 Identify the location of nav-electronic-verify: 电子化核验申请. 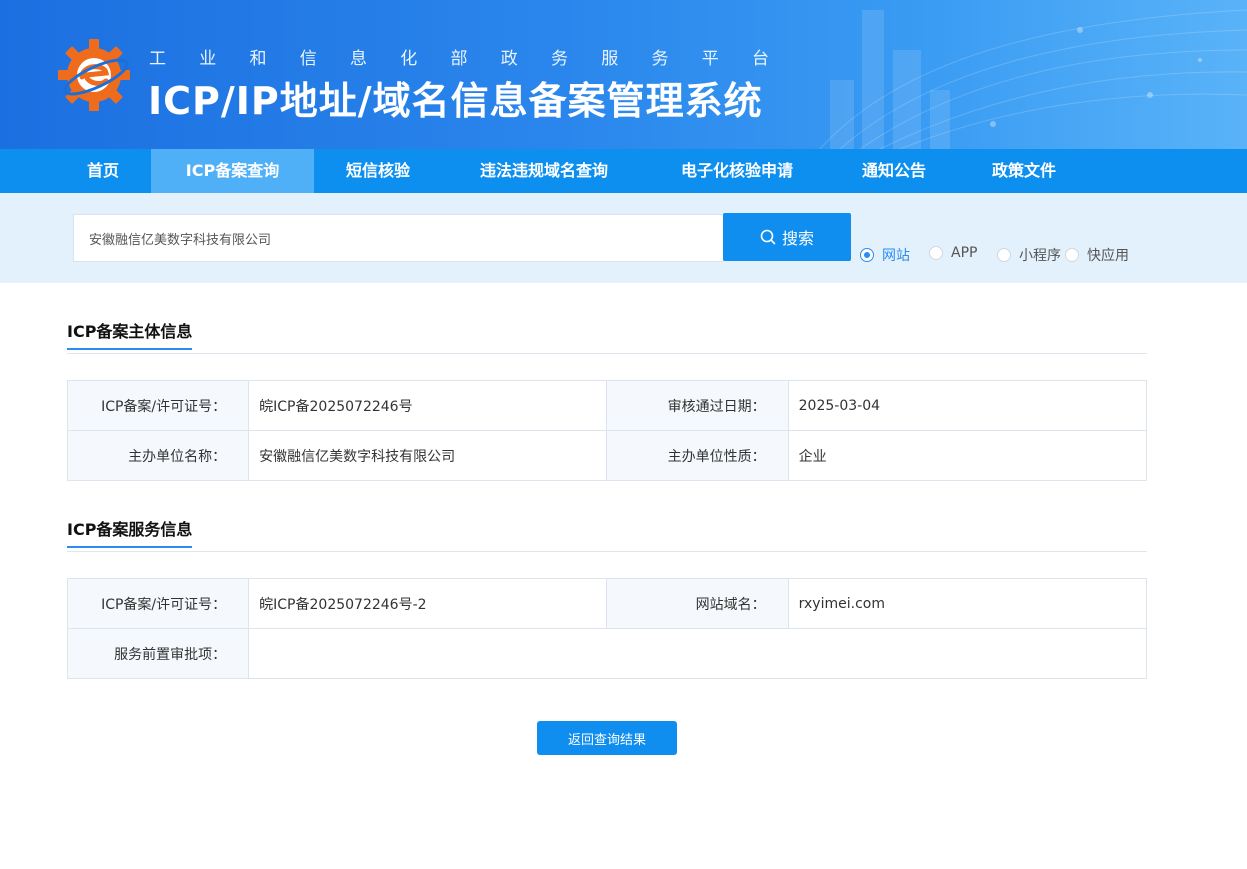
(737, 171).